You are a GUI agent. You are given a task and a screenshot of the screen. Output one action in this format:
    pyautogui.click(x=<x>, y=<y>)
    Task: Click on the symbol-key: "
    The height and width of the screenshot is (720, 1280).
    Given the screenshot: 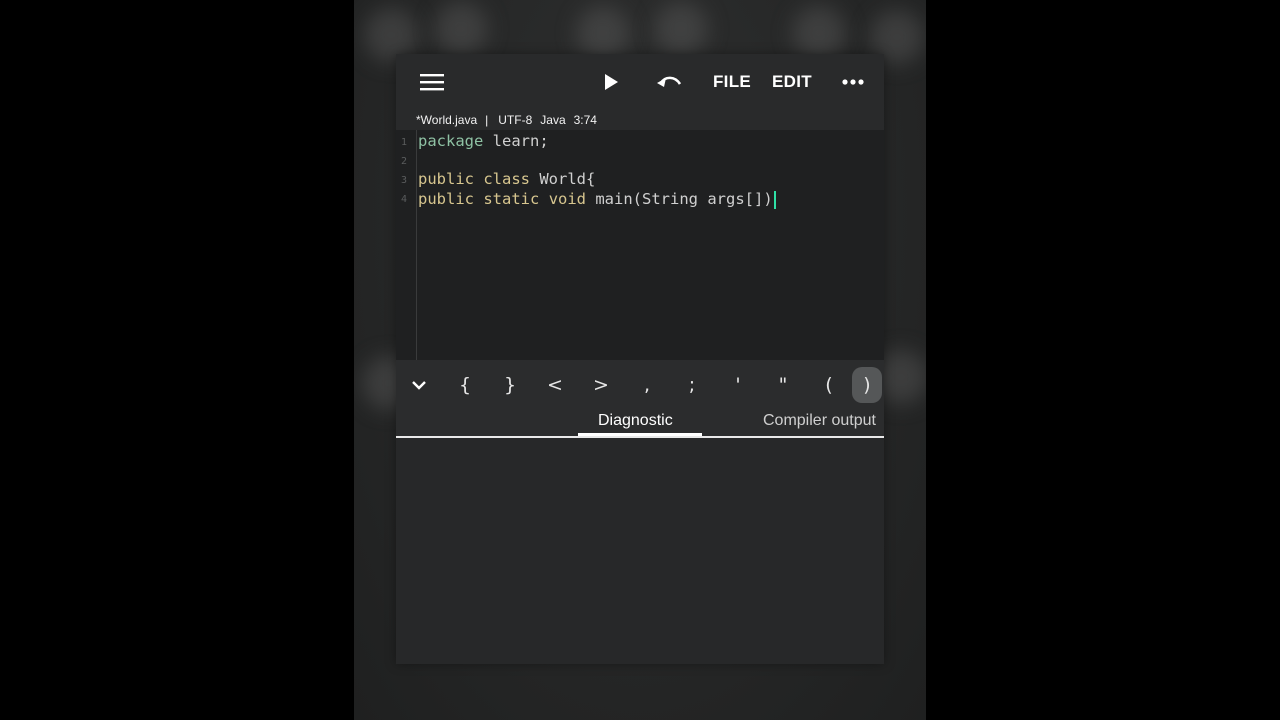 What is the action you would take?
    pyautogui.click(x=783, y=385)
    